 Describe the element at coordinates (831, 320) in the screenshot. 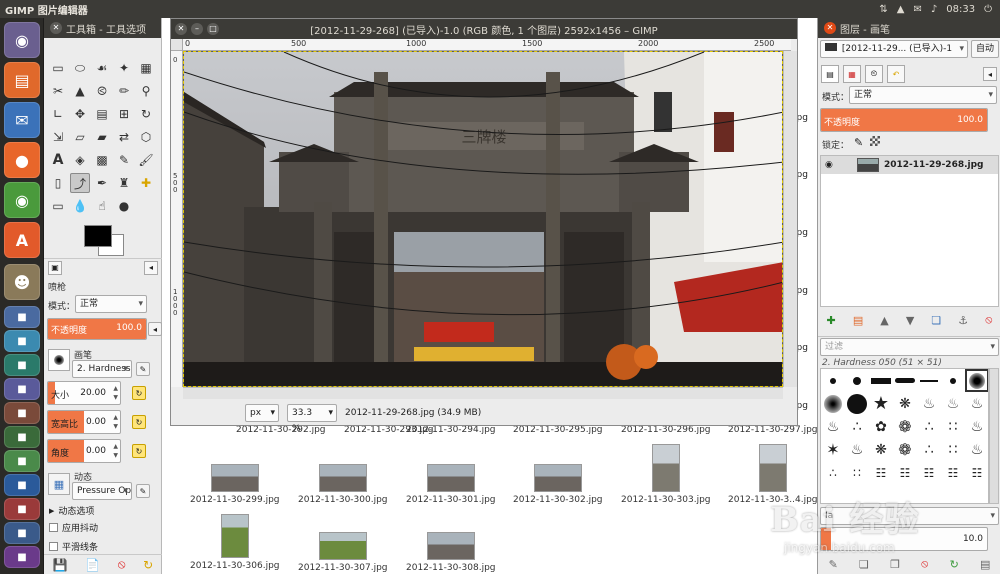

I see `new-layer-icon: ✚` at that location.